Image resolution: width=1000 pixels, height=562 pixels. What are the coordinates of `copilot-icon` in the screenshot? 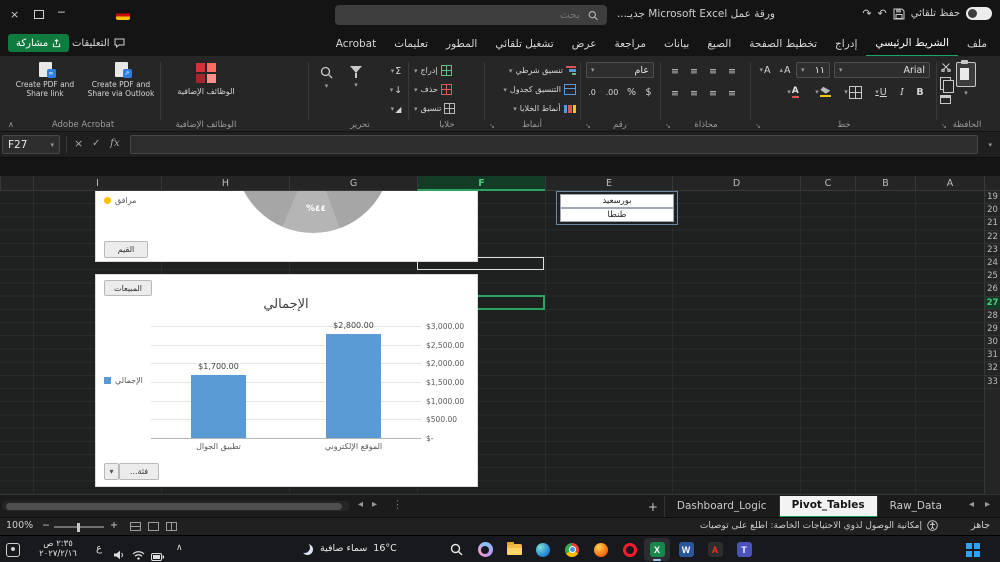 It's located at (485, 549).